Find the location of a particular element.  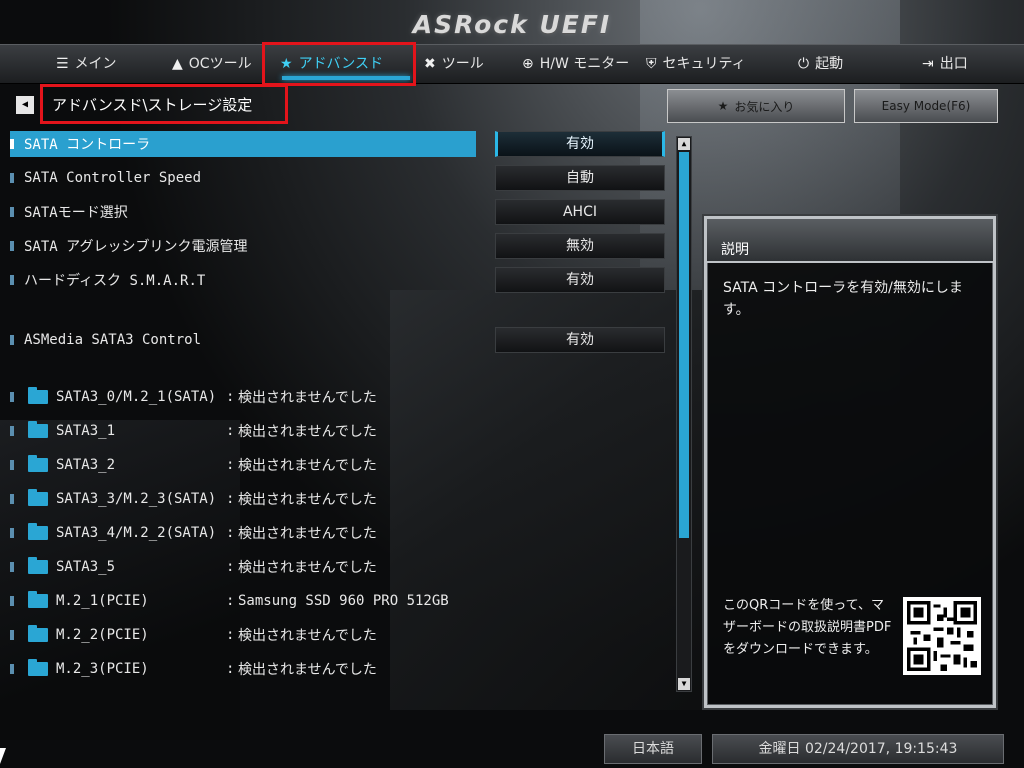

disk-row: M.2_2(PCIE) : 検出されませんでした is located at coordinates (193, 635).